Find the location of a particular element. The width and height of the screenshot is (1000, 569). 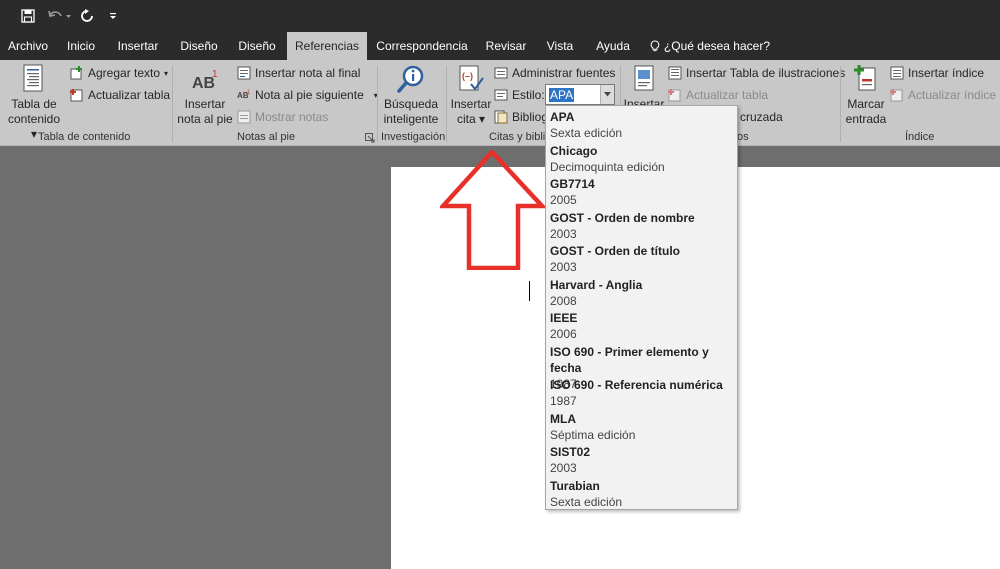

mark-entry-button: Marcar entrada is located at coordinates (866, 95).